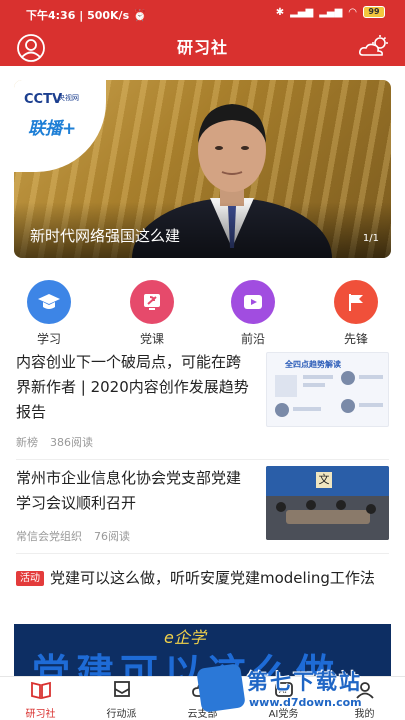  Describe the element at coordinates (27, 442) in the screenshot. I see `feed-item-source: 新榜` at that location.